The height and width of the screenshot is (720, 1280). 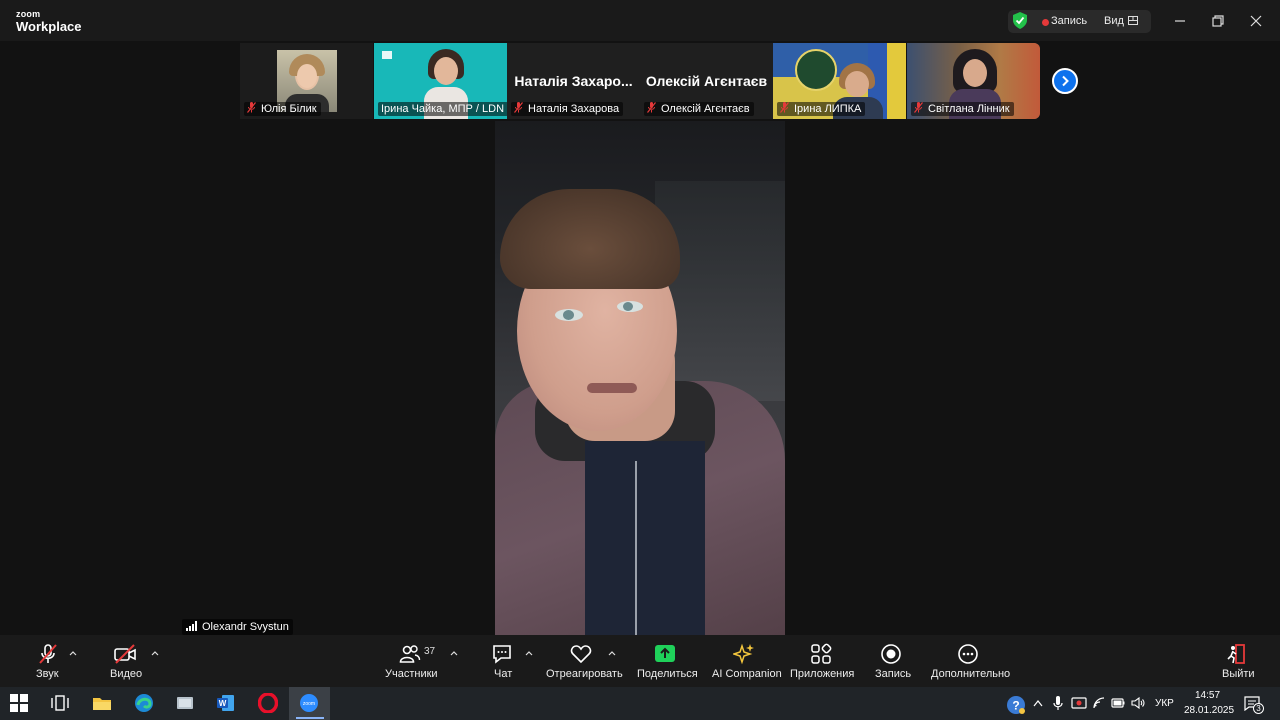 I want to click on word-icon: W, so click(x=226, y=703).